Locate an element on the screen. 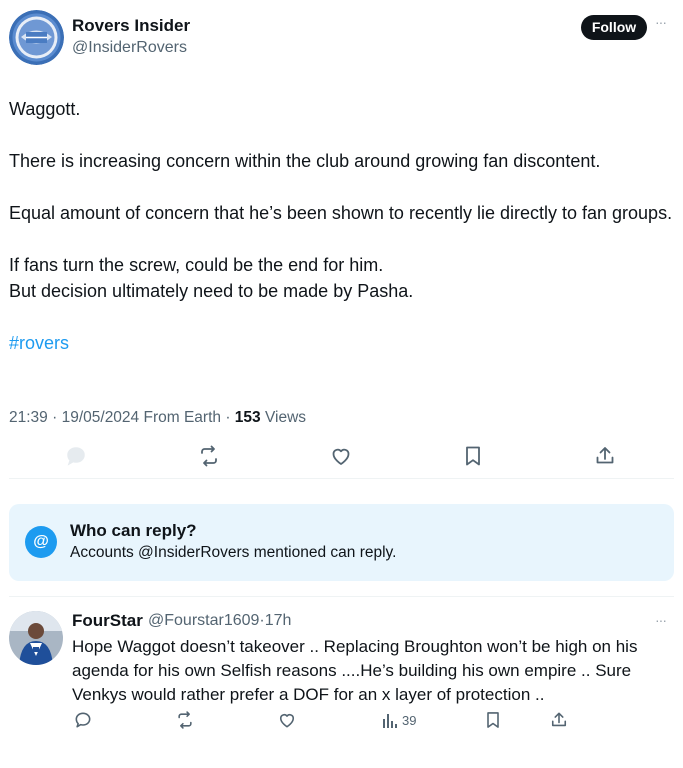  tweet-header: Rovers Insider @InsiderRovers Follow ··· is located at coordinates (341, 40).